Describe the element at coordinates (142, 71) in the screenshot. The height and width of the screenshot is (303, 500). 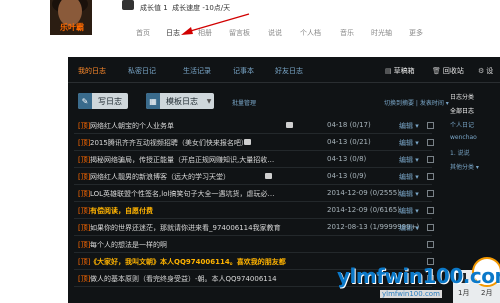
I see `tab-private-diary: 私密日记` at that location.